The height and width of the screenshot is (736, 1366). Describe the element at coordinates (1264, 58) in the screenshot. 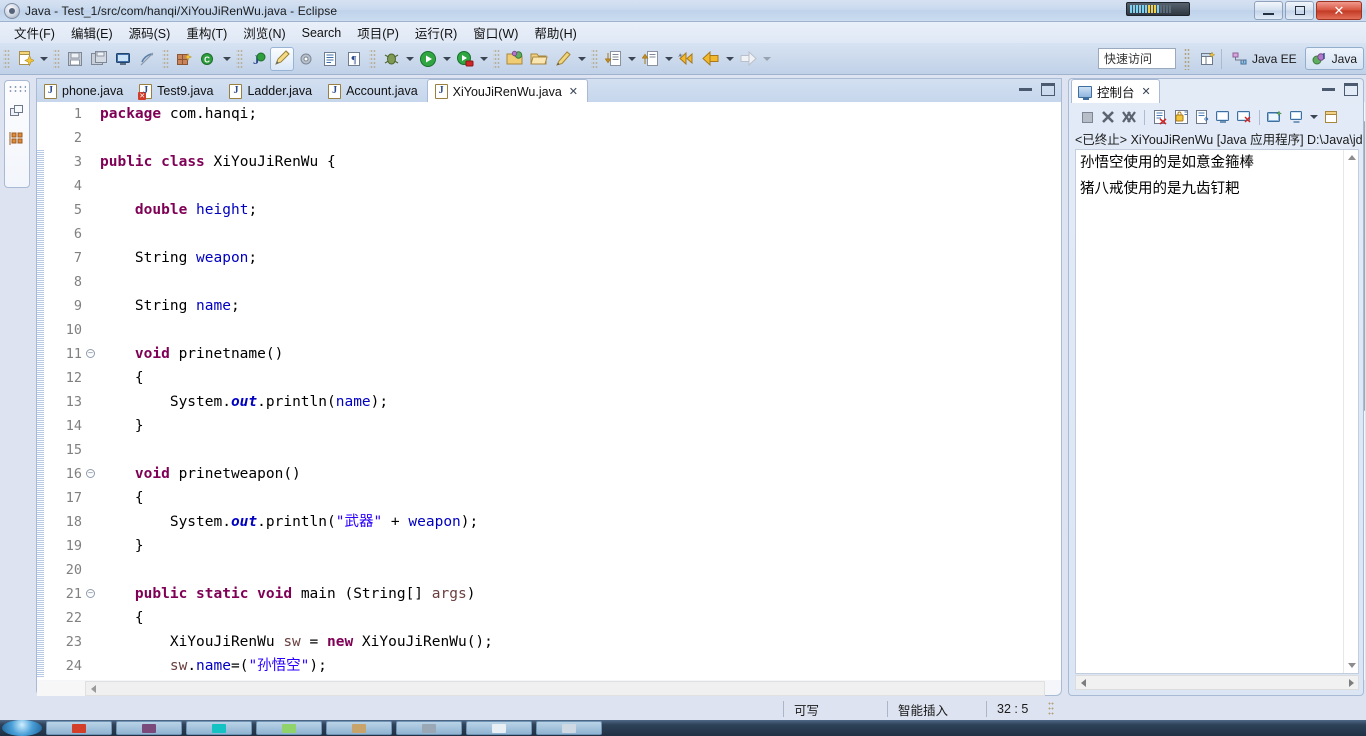

I see `perspective-java-ee: Java EE` at that location.